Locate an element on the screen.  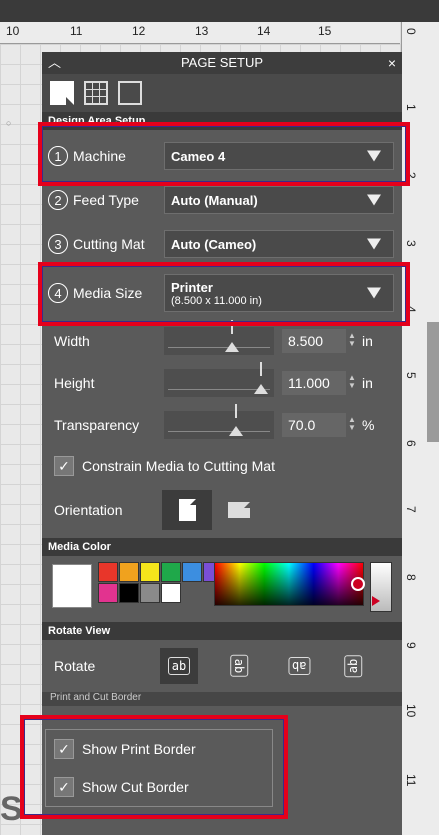
ruler-label: 5 is located at coordinates (411, 375).